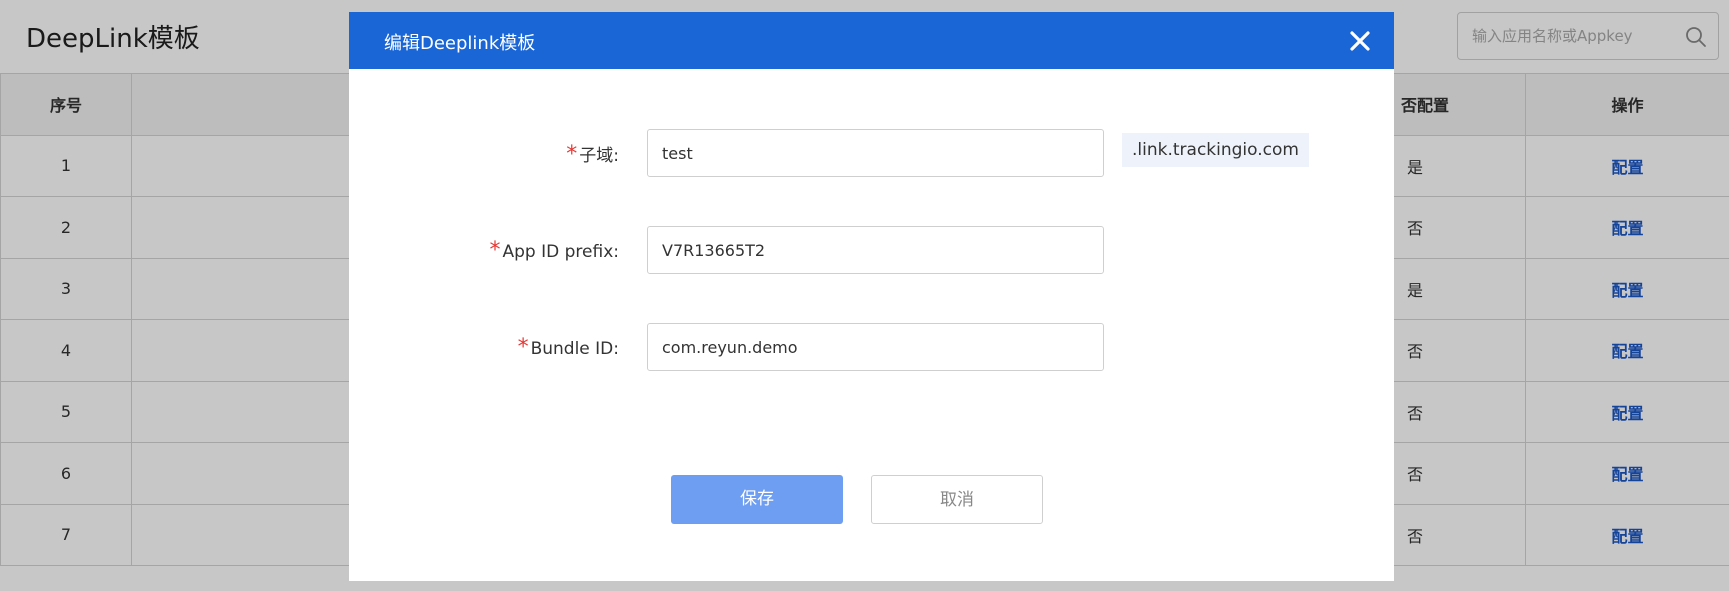 The height and width of the screenshot is (591, 1729). Describe the element at coordinates (1360, 41) in the screenshot. I see `close-icon` at that location.